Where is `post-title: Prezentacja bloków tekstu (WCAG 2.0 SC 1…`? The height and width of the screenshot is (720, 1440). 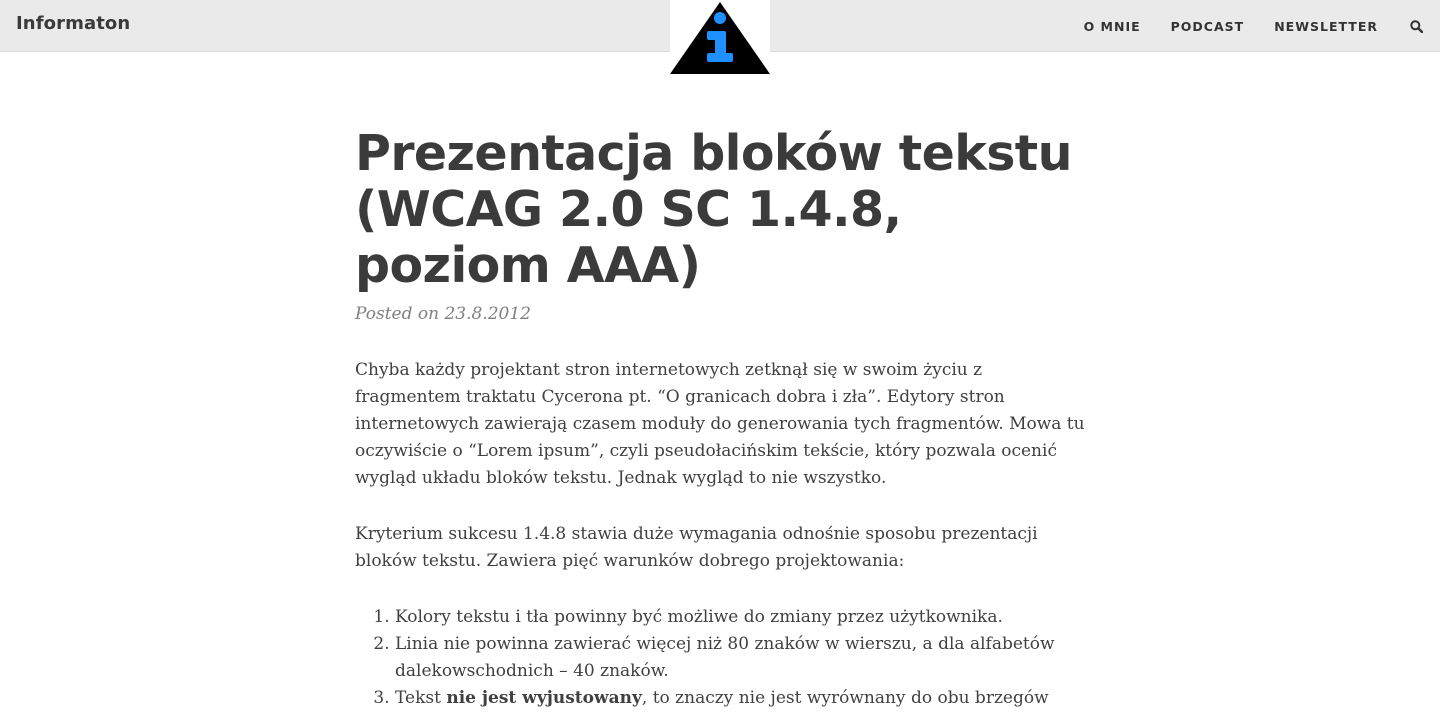
post-title: Prezentacja bloków tekstu (WCAG 2.0 SC 1… is located at coordinates (714, 209).